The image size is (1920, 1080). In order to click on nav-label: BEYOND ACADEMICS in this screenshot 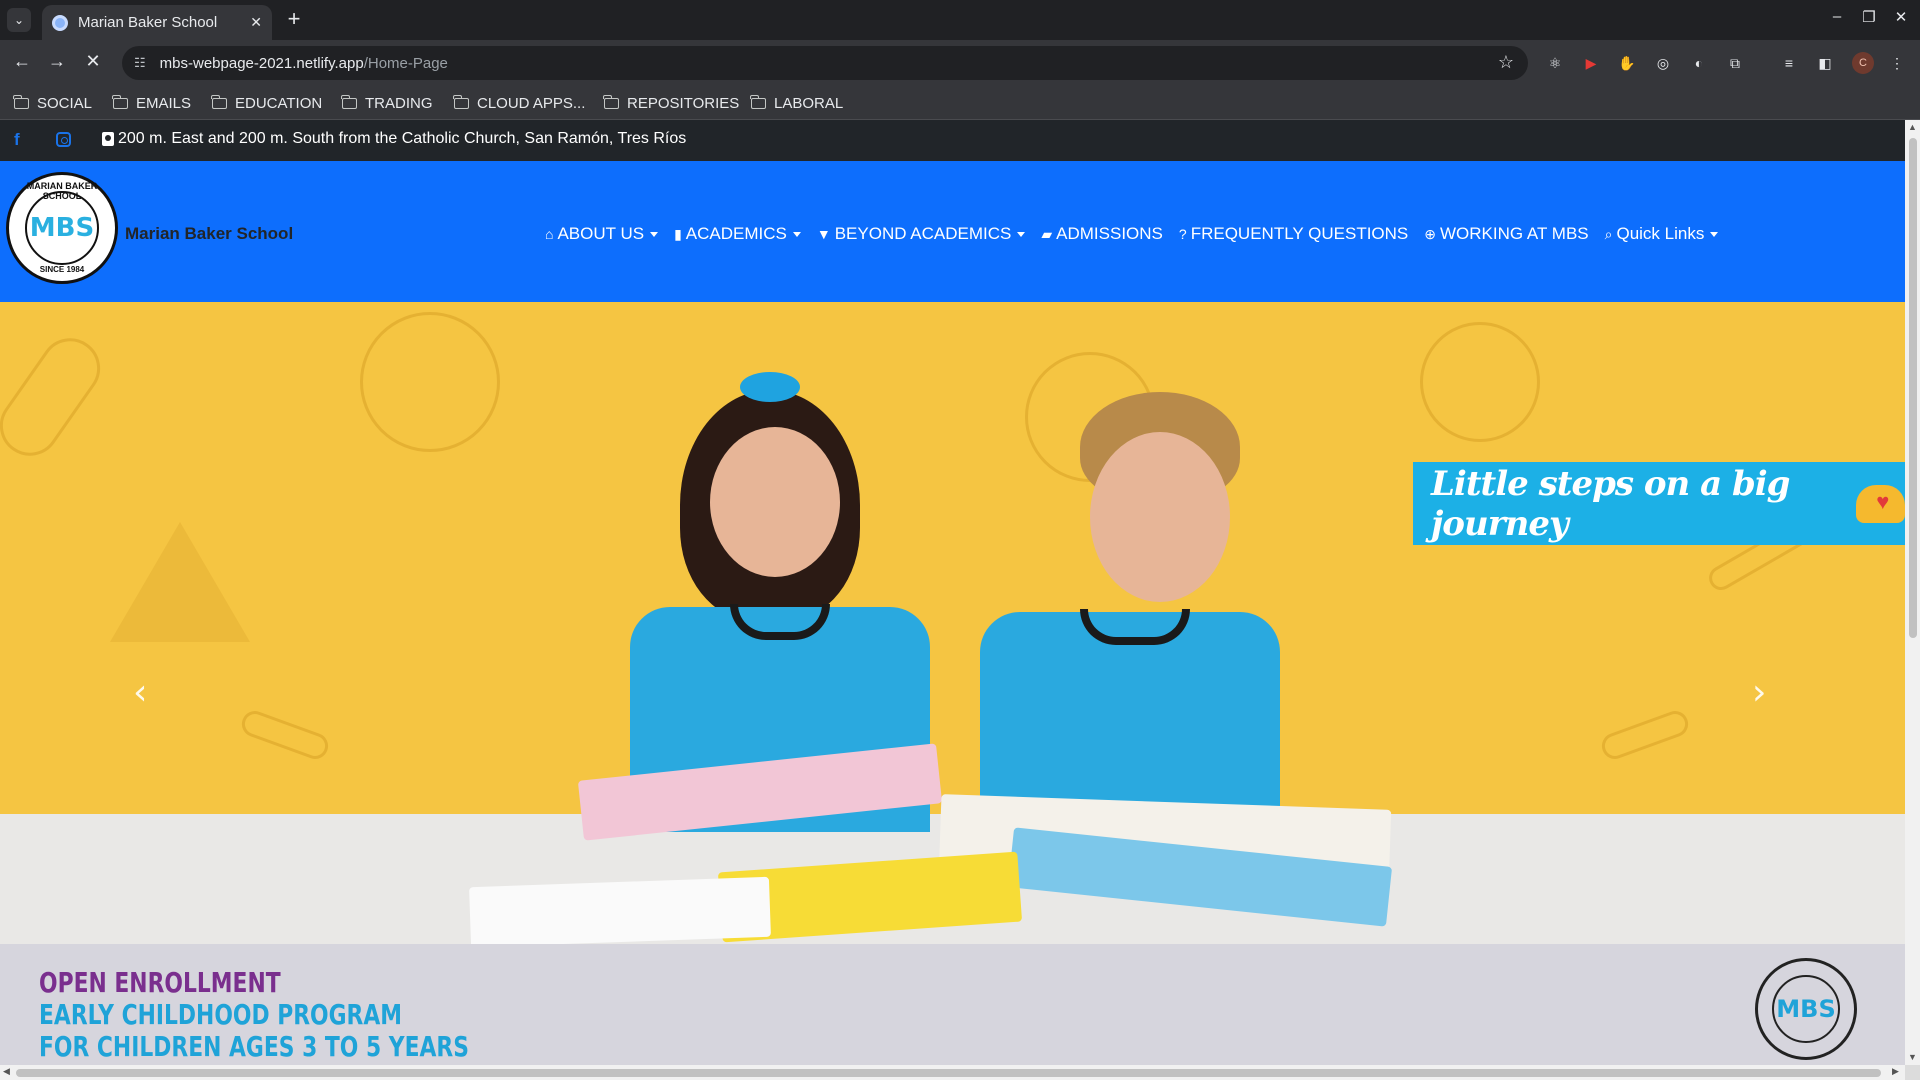, I will do `click(923, 233)`.